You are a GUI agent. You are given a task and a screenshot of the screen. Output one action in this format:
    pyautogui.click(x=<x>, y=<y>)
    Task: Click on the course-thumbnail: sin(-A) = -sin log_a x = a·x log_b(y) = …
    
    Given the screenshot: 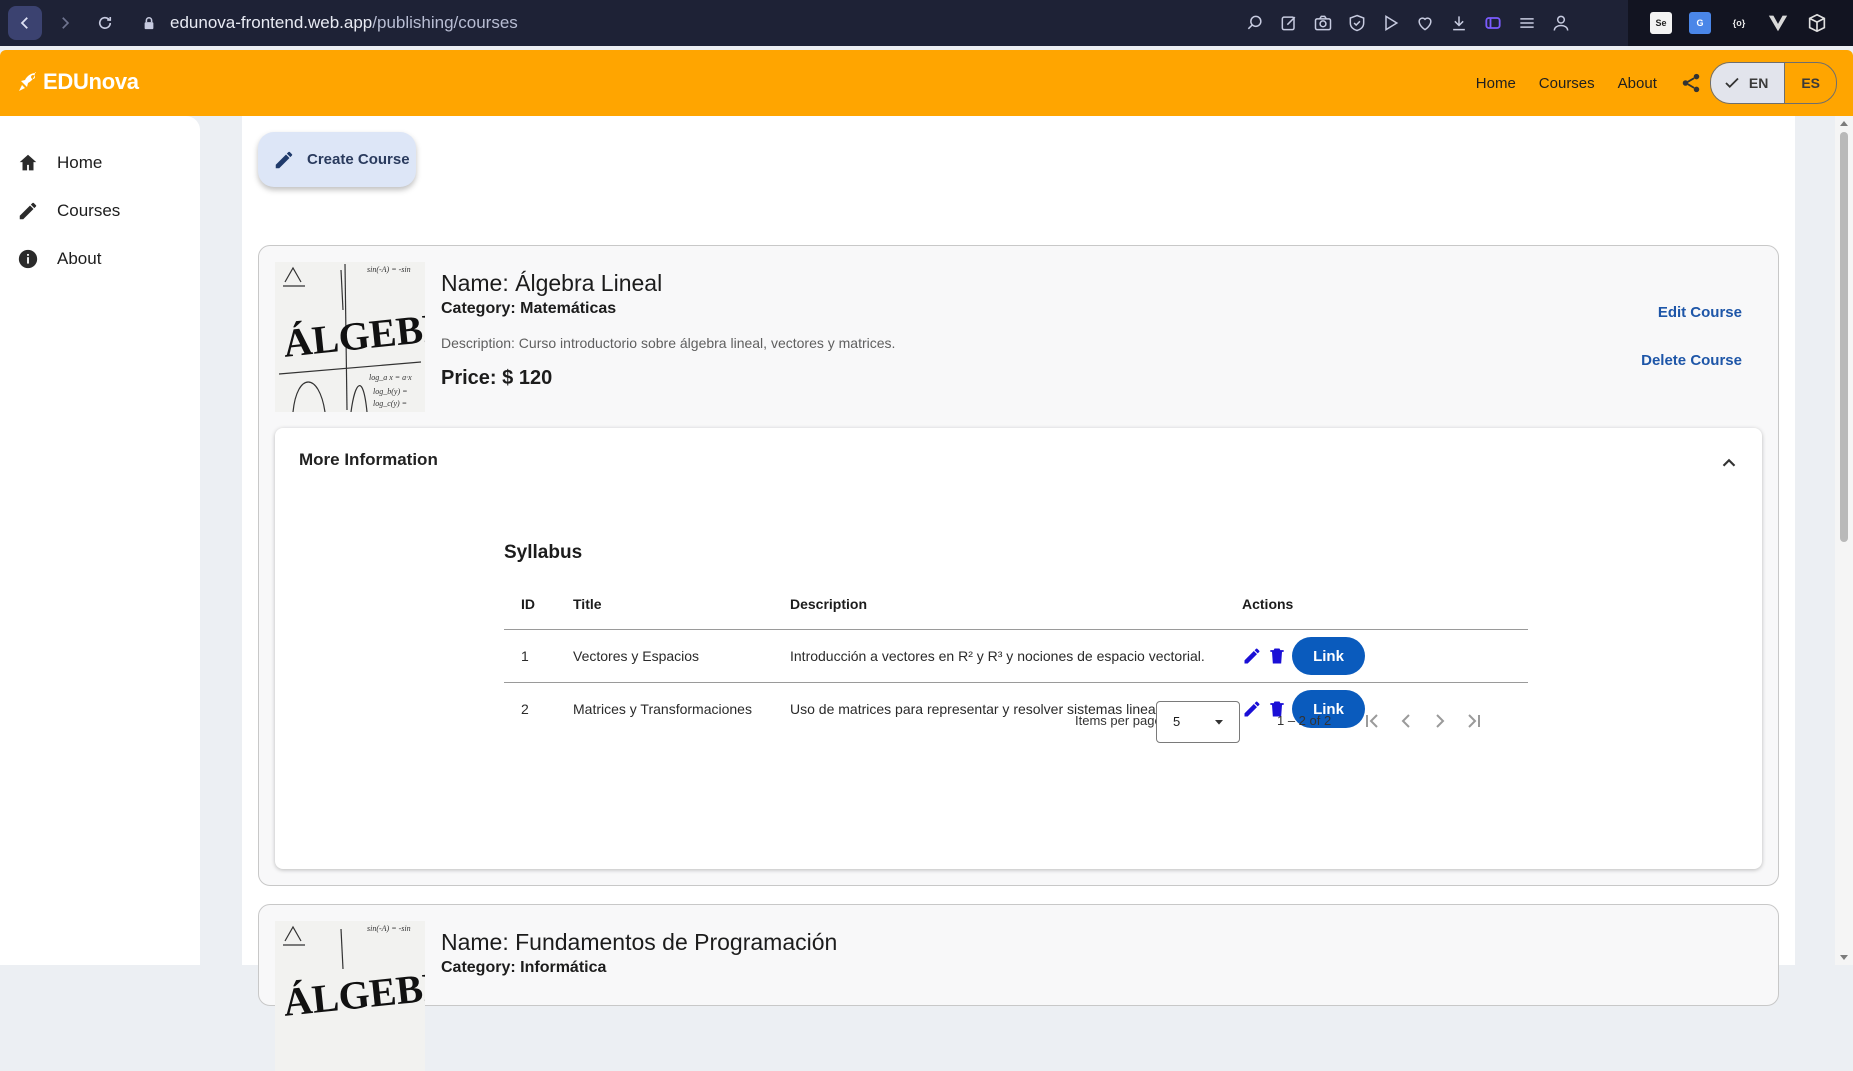 What is the action you would take?
    pyautogui.click(x=350, y=337)
    